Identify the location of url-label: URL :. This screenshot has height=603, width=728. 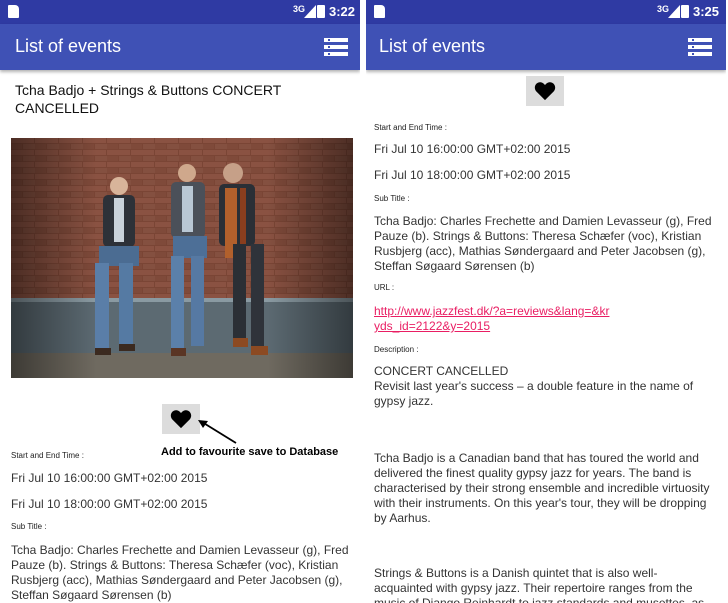
(384, 287).